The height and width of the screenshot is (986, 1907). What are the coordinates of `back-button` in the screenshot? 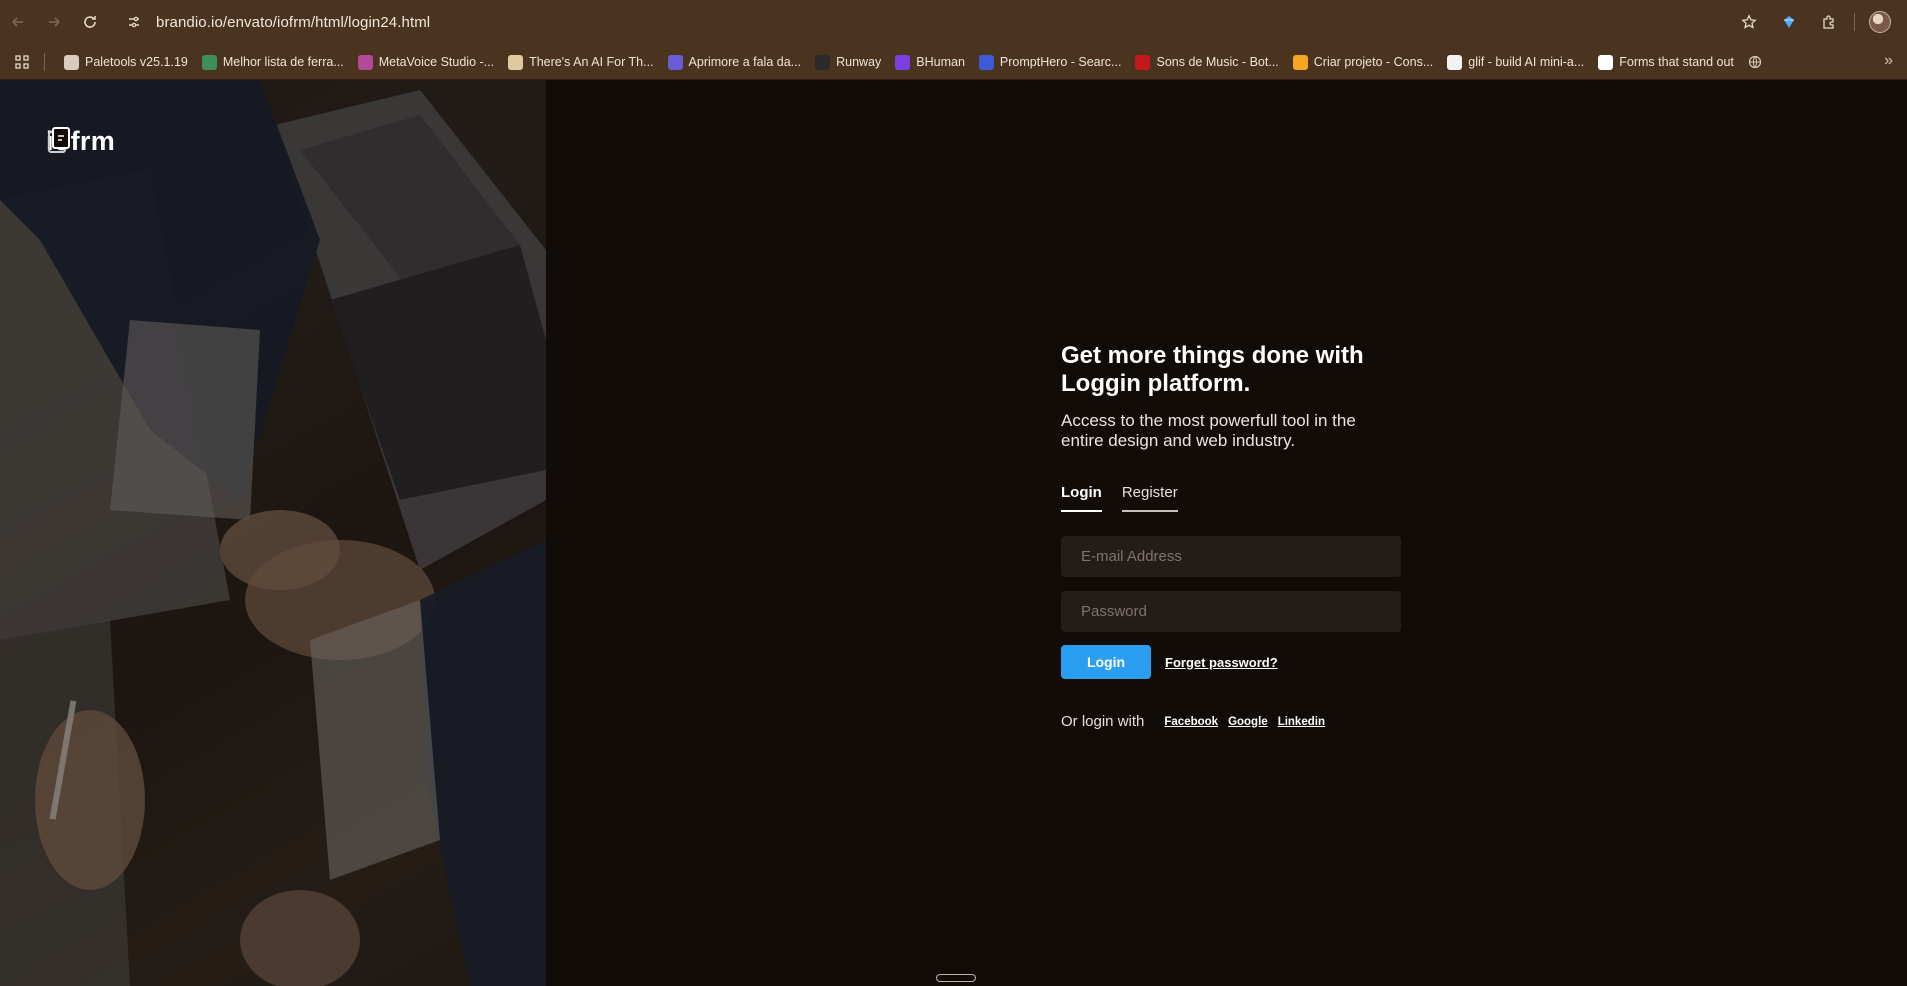 It's located at (18, 22).